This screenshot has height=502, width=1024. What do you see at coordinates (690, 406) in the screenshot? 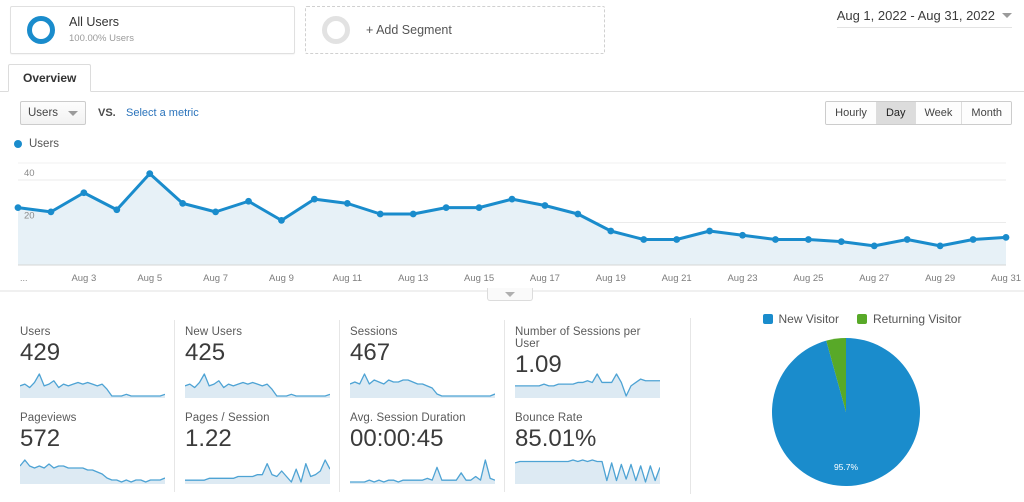
I see `panel-divider` at bounding box center [690, 406].